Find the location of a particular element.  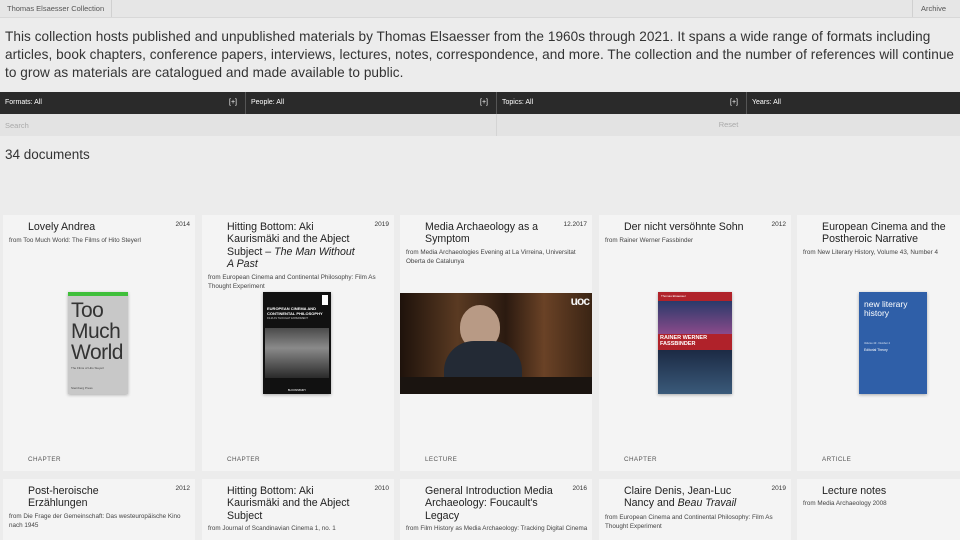

card-type: ARTICLE is located at coordinates (837, 459).